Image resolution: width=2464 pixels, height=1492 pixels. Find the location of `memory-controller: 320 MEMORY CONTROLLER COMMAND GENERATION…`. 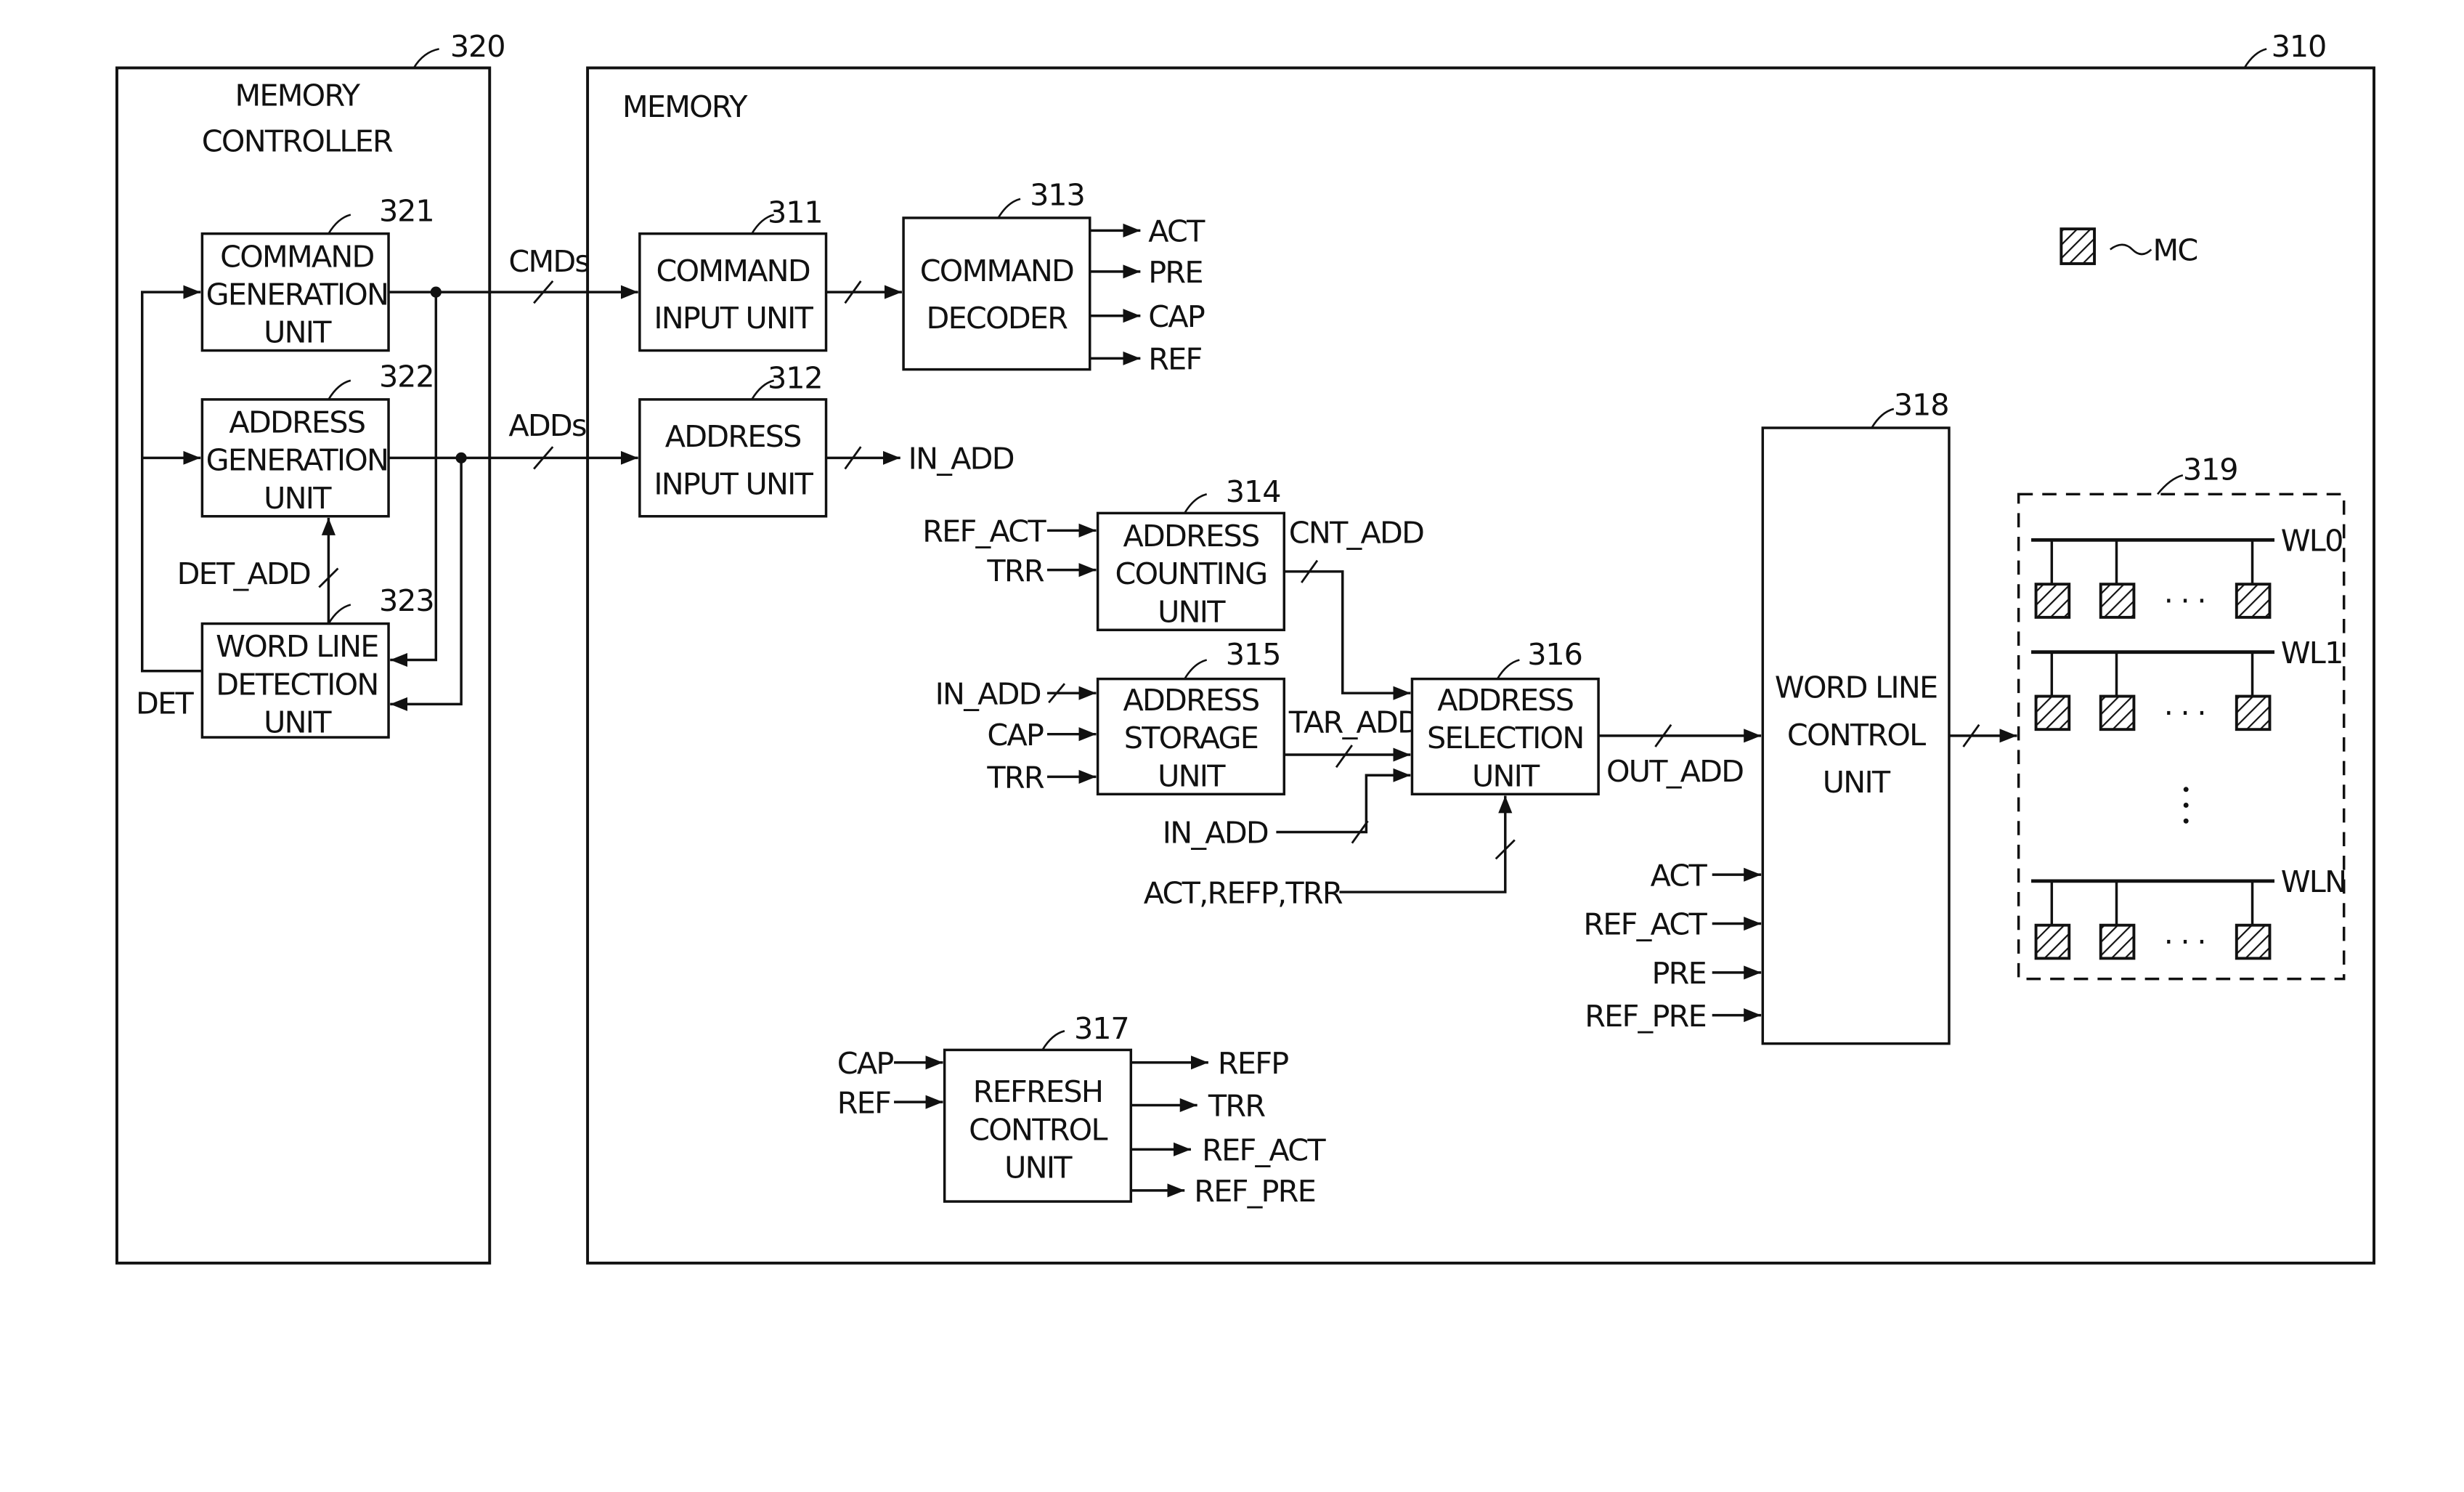

memory-controller: 320 MEMORY CONTROLLER COMMAND GENERATION… is located at coordinates (310, 647).